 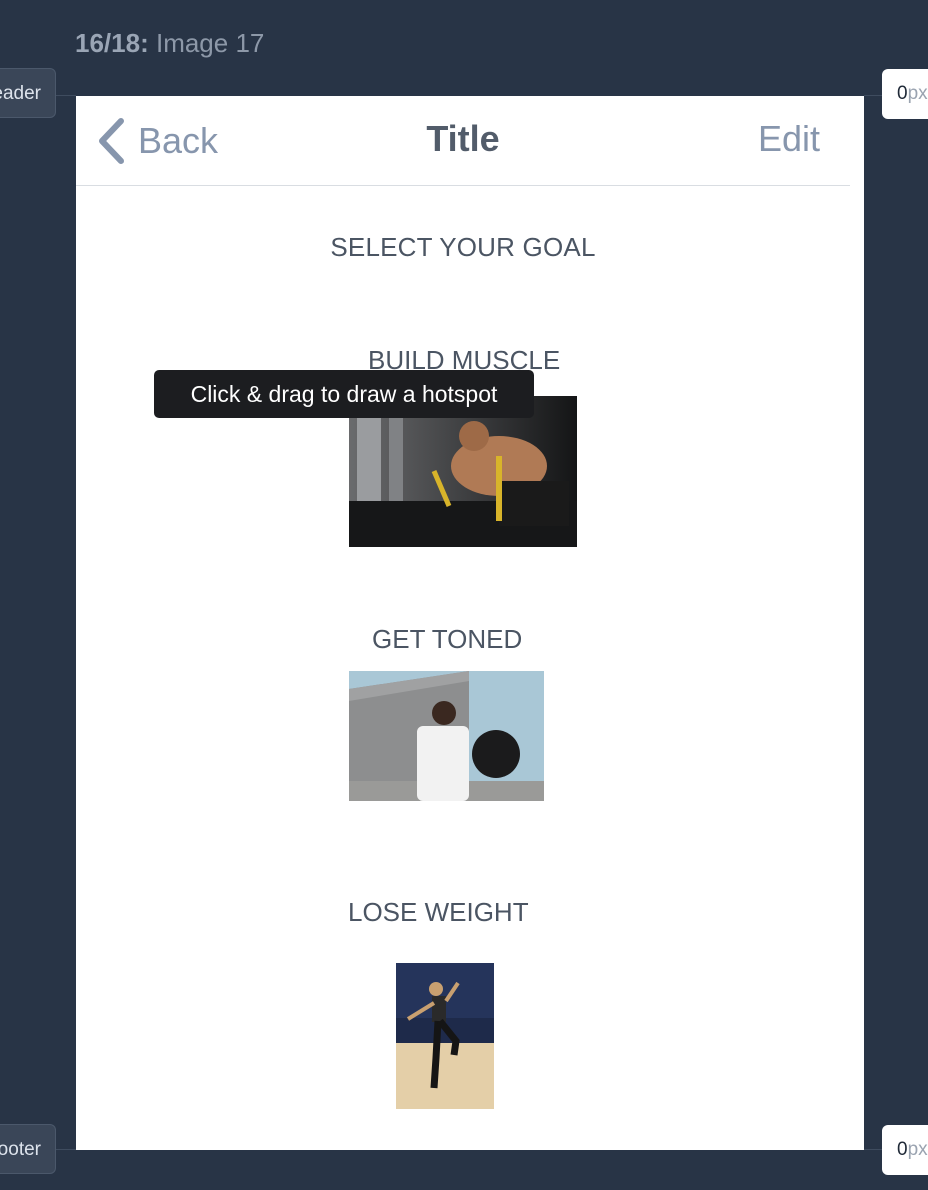 What do you see at coordinates (445, 1036) in the screenshot?
I see `lose-weight-photo` at bounding box center [445, 1036].